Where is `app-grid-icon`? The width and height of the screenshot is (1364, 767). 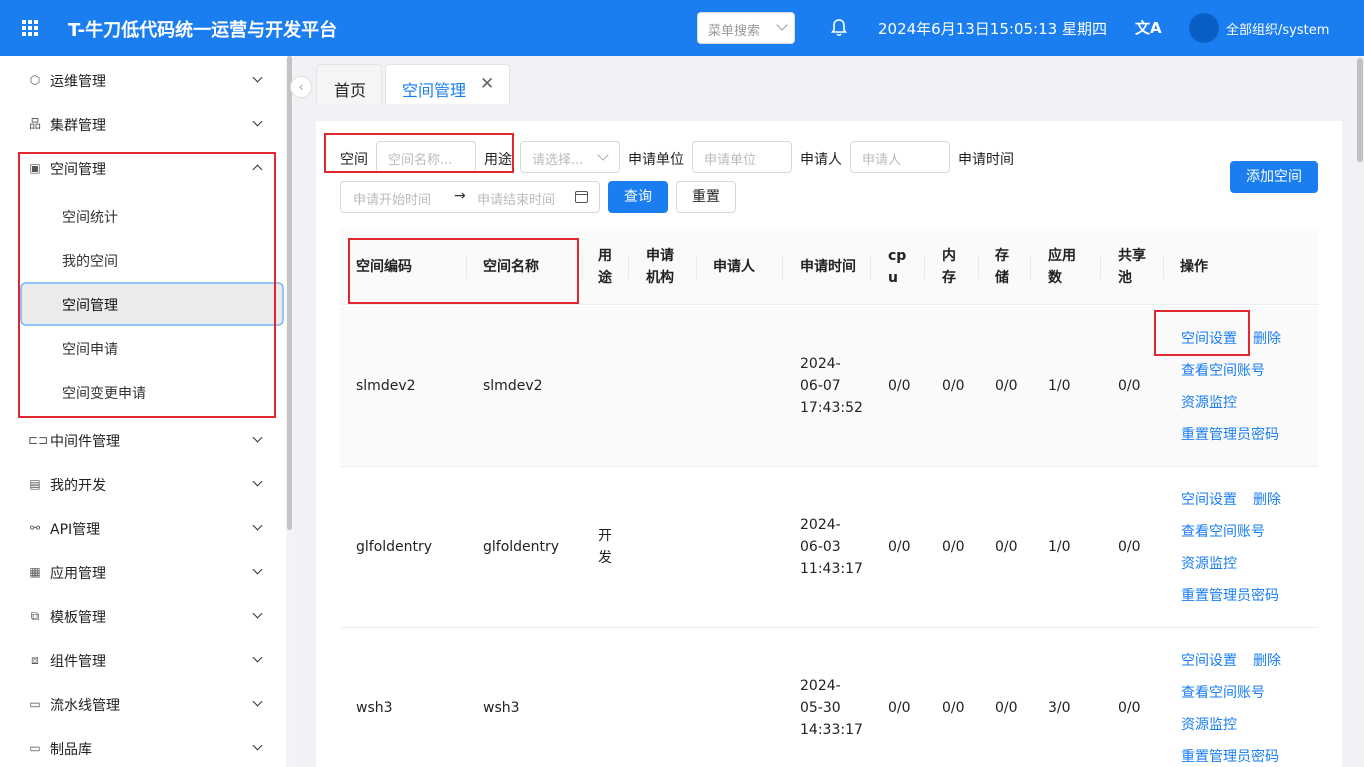 app-grid-icon is located at coordinates (30, 28).